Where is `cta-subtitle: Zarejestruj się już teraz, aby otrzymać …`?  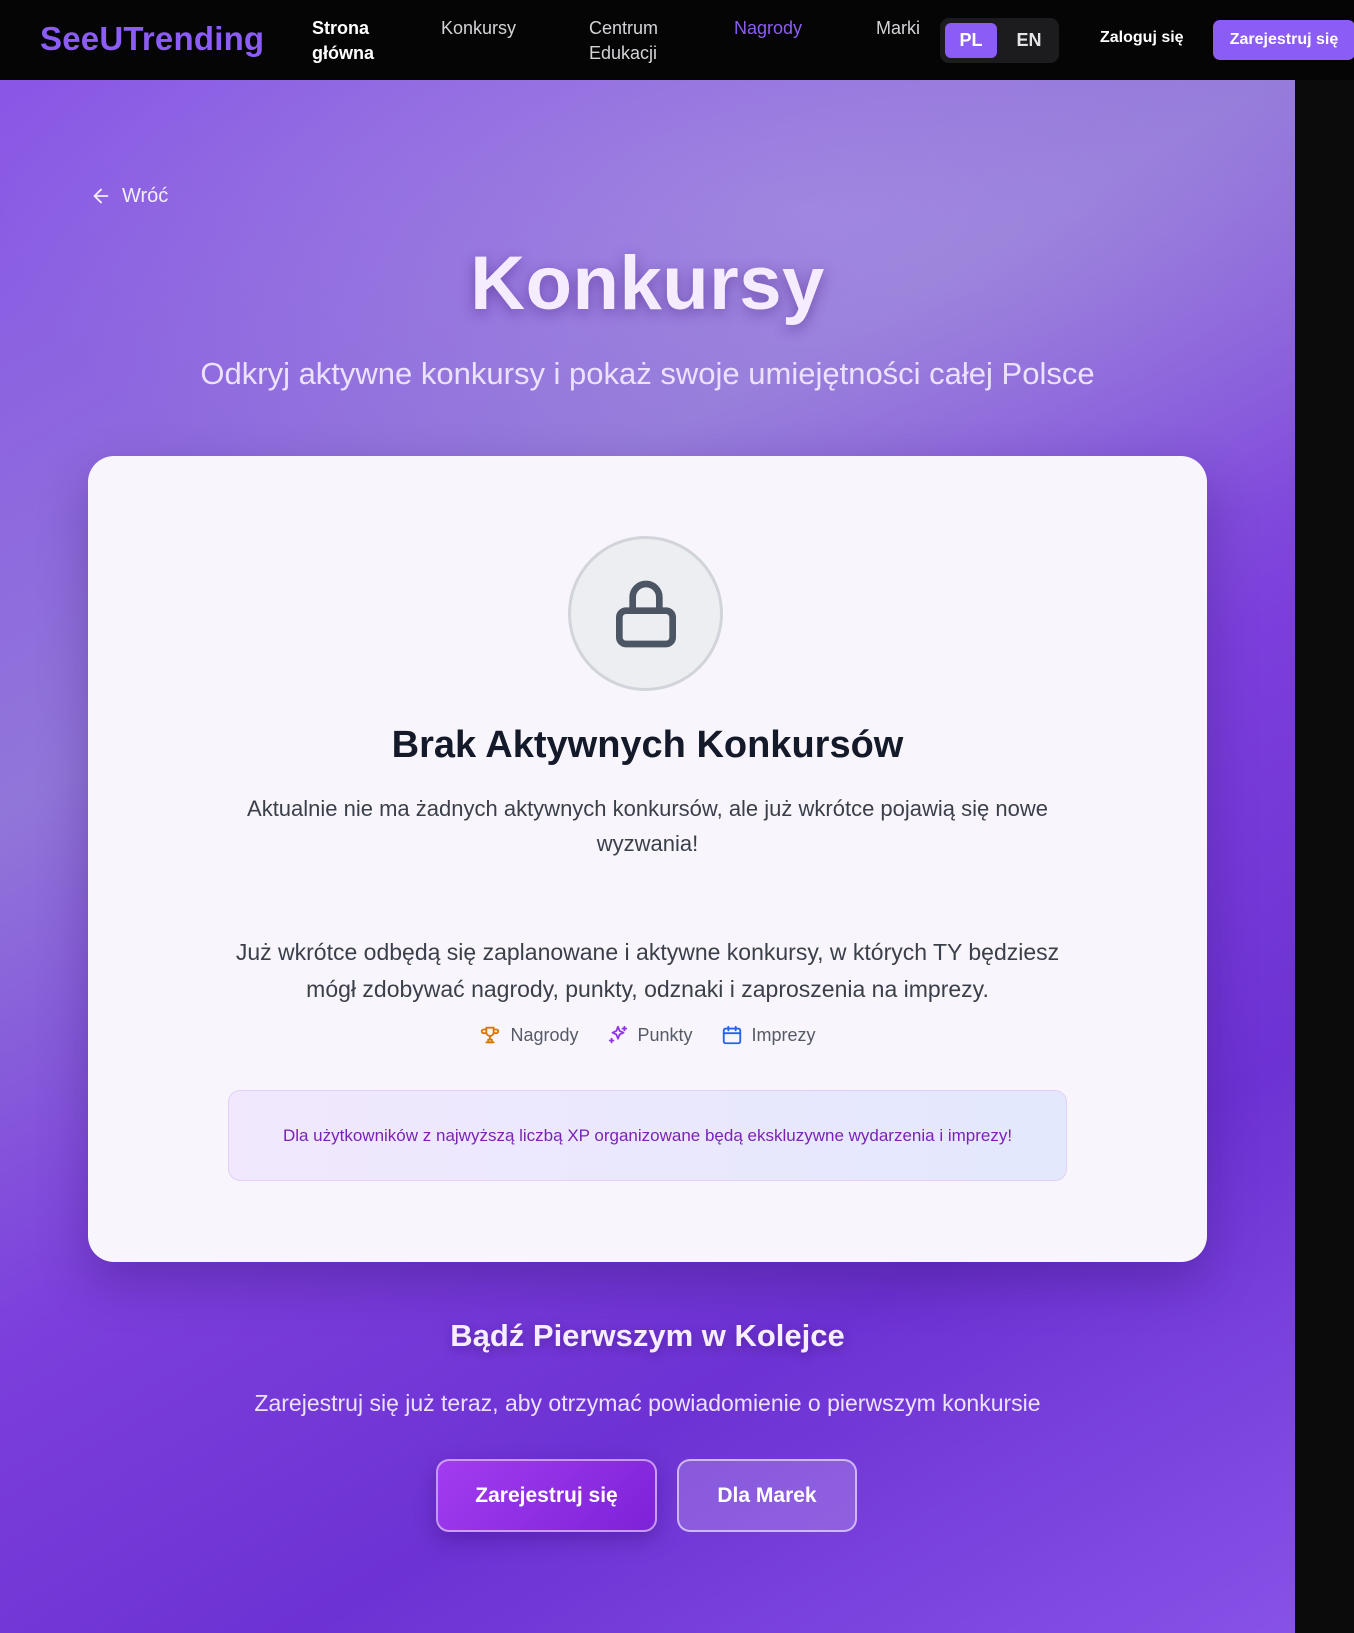 cta-subtitle: Zarejestruj się już teraz, aby otrzymać … is located at coordinates (647, 1403).